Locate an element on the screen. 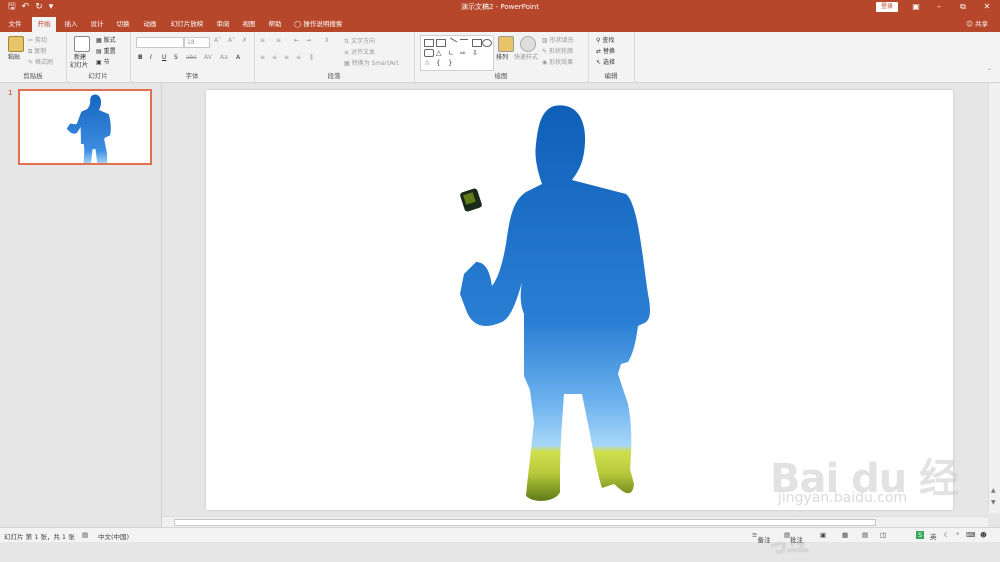 The height and width of the screenshot is (562, 1000). layout-button: ▦ 版式 is located at coordinates (106, 39).